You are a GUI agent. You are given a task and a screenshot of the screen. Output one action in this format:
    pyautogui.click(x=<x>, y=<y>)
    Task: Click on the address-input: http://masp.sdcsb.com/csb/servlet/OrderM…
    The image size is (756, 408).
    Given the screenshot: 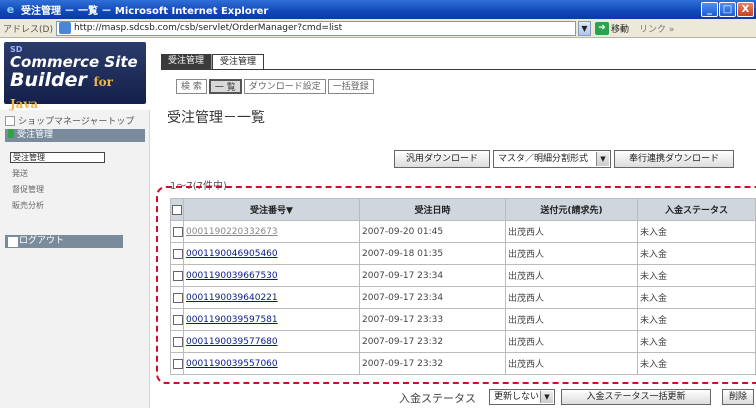 What is the action you would take?
    pyautogui.click(x=315, y=28)
    